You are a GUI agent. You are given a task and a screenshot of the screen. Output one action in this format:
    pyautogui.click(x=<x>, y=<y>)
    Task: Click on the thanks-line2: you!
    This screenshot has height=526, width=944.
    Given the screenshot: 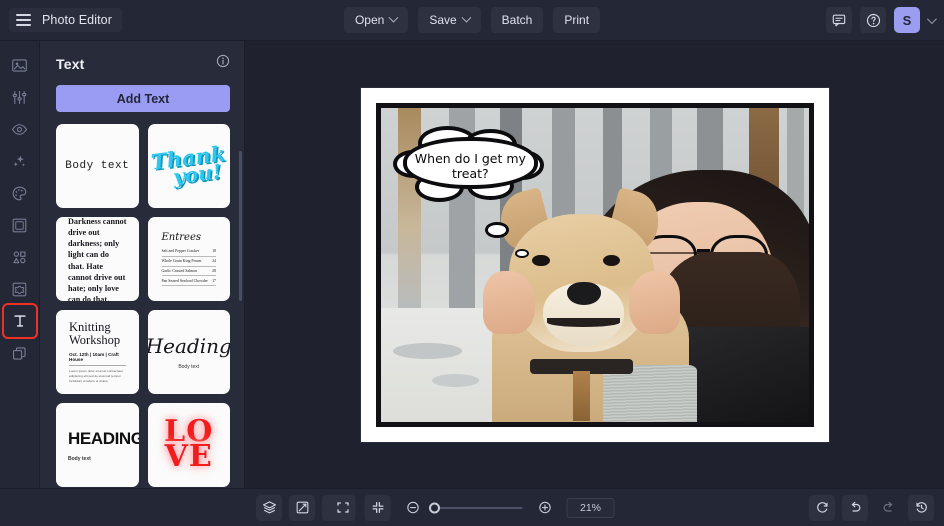 What is the action you would take?
    pyautogui.click(x=197, y=173)
    